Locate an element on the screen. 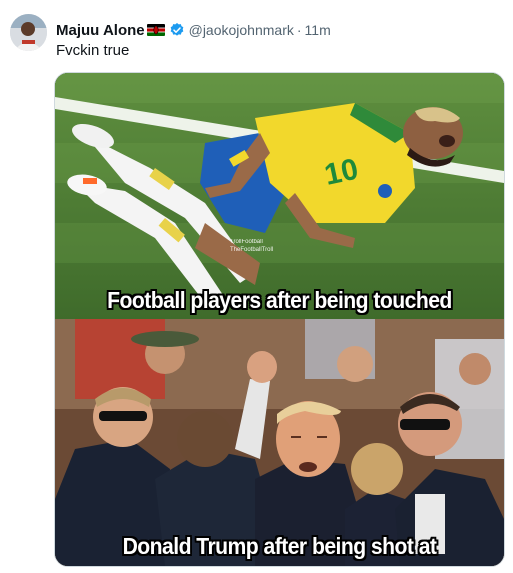 The width and height of the screenshot is (513, 573). avatar is located at coordinates (28, 32).